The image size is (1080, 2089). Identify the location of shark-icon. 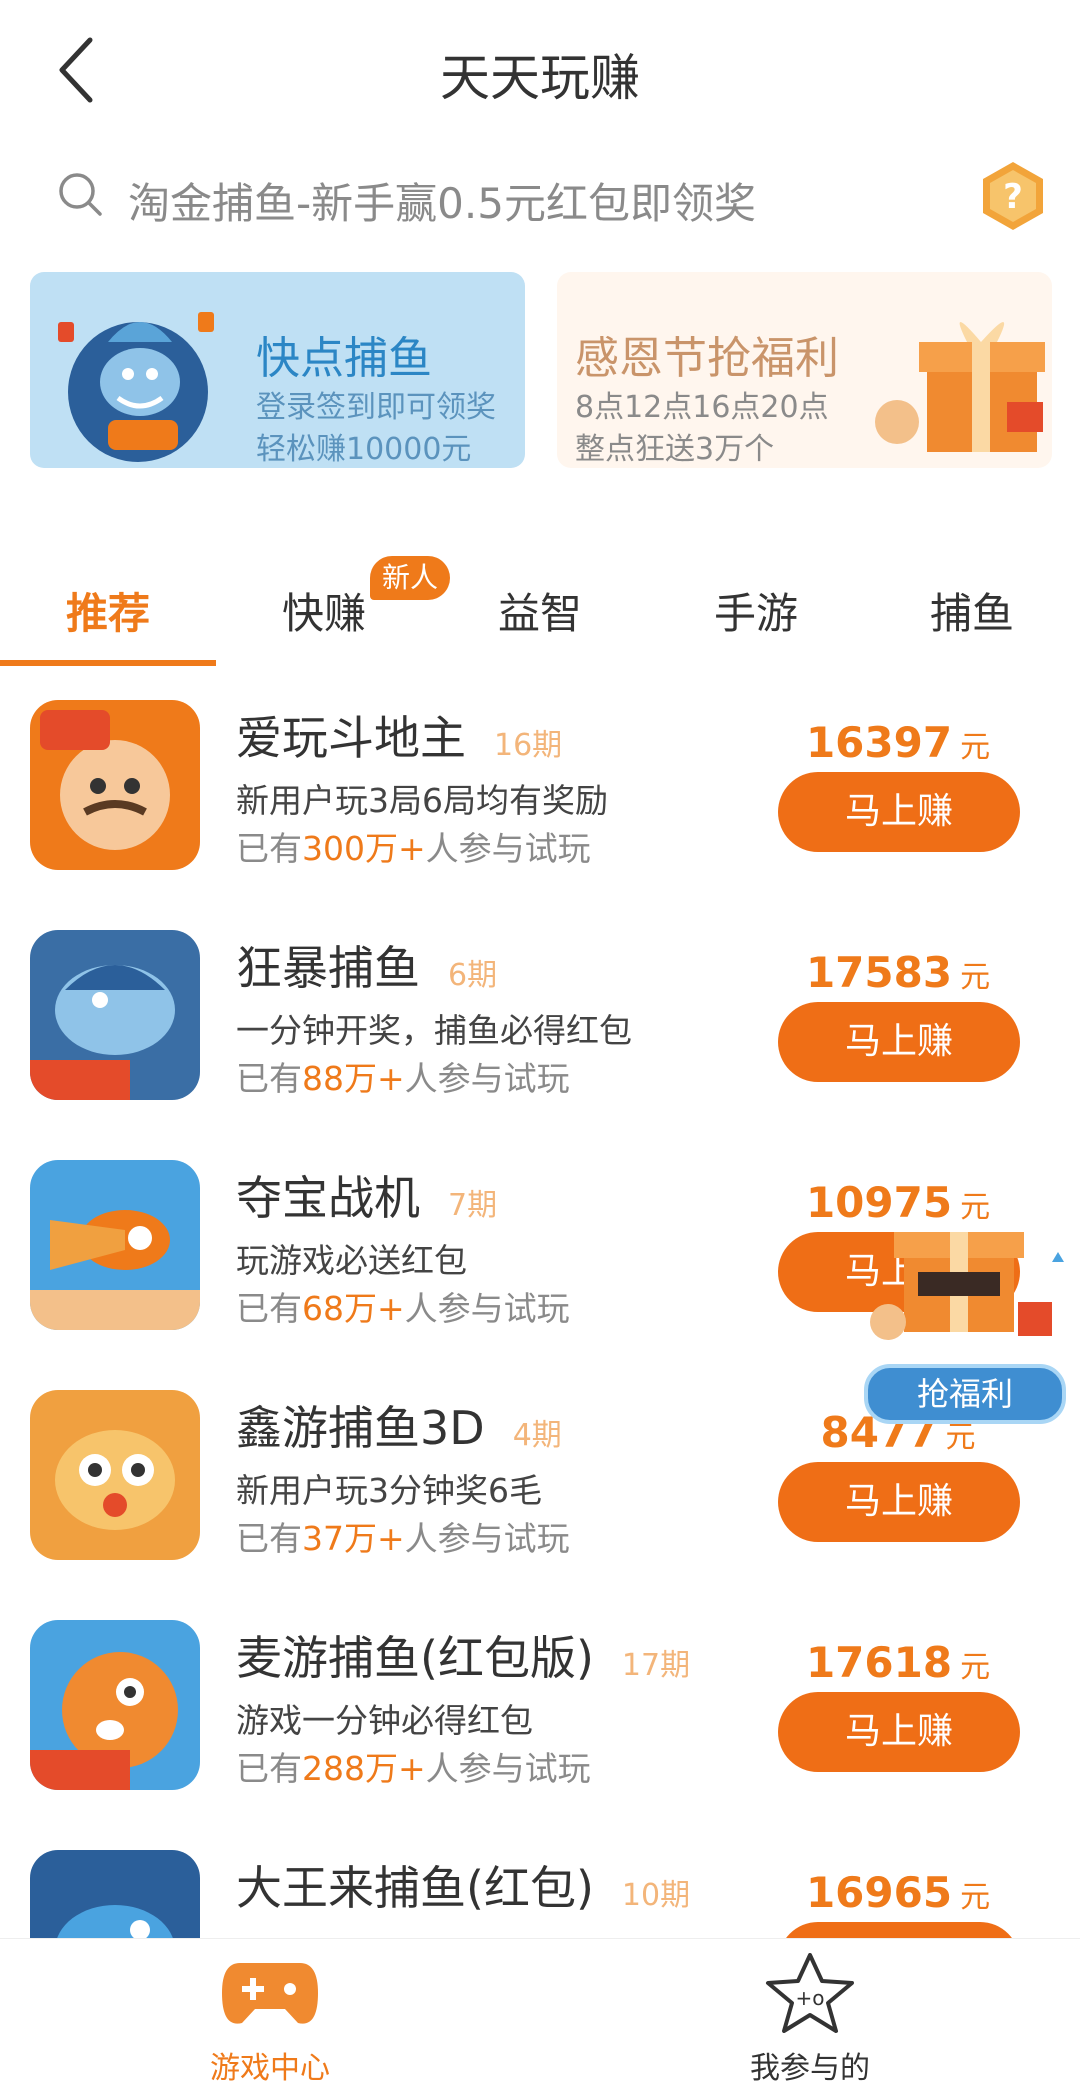
(102, 1032).